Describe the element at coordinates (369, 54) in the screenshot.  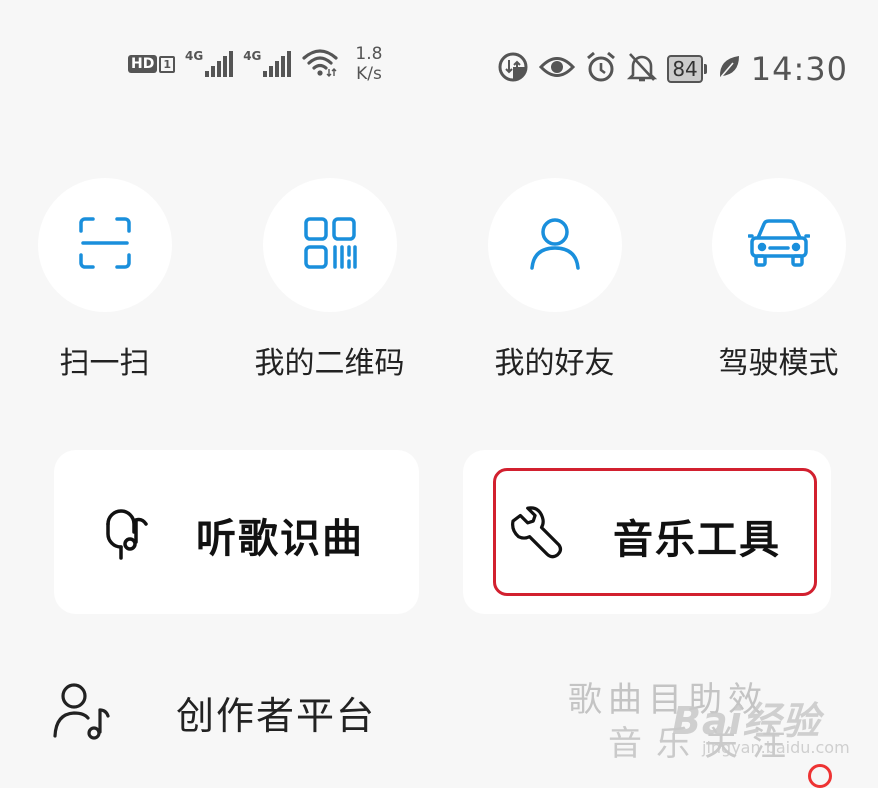
I see `speed-value: 1.8` at that location.